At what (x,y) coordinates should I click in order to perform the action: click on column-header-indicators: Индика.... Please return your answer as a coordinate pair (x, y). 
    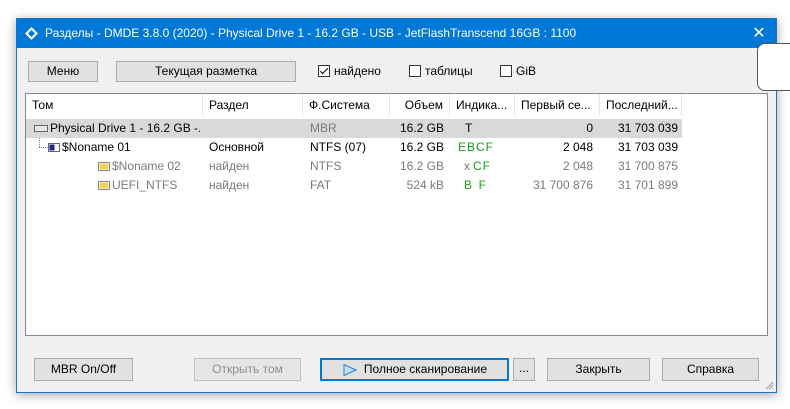
    Looking at the image, I should click on (482, 105).